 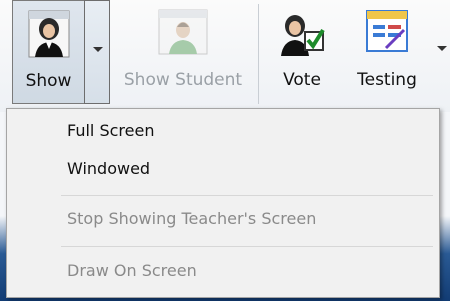 What do you see at coordinates (387, 31) in the screenshot?
I see `test-clipboard-icon` at bounding box center [387, 31].